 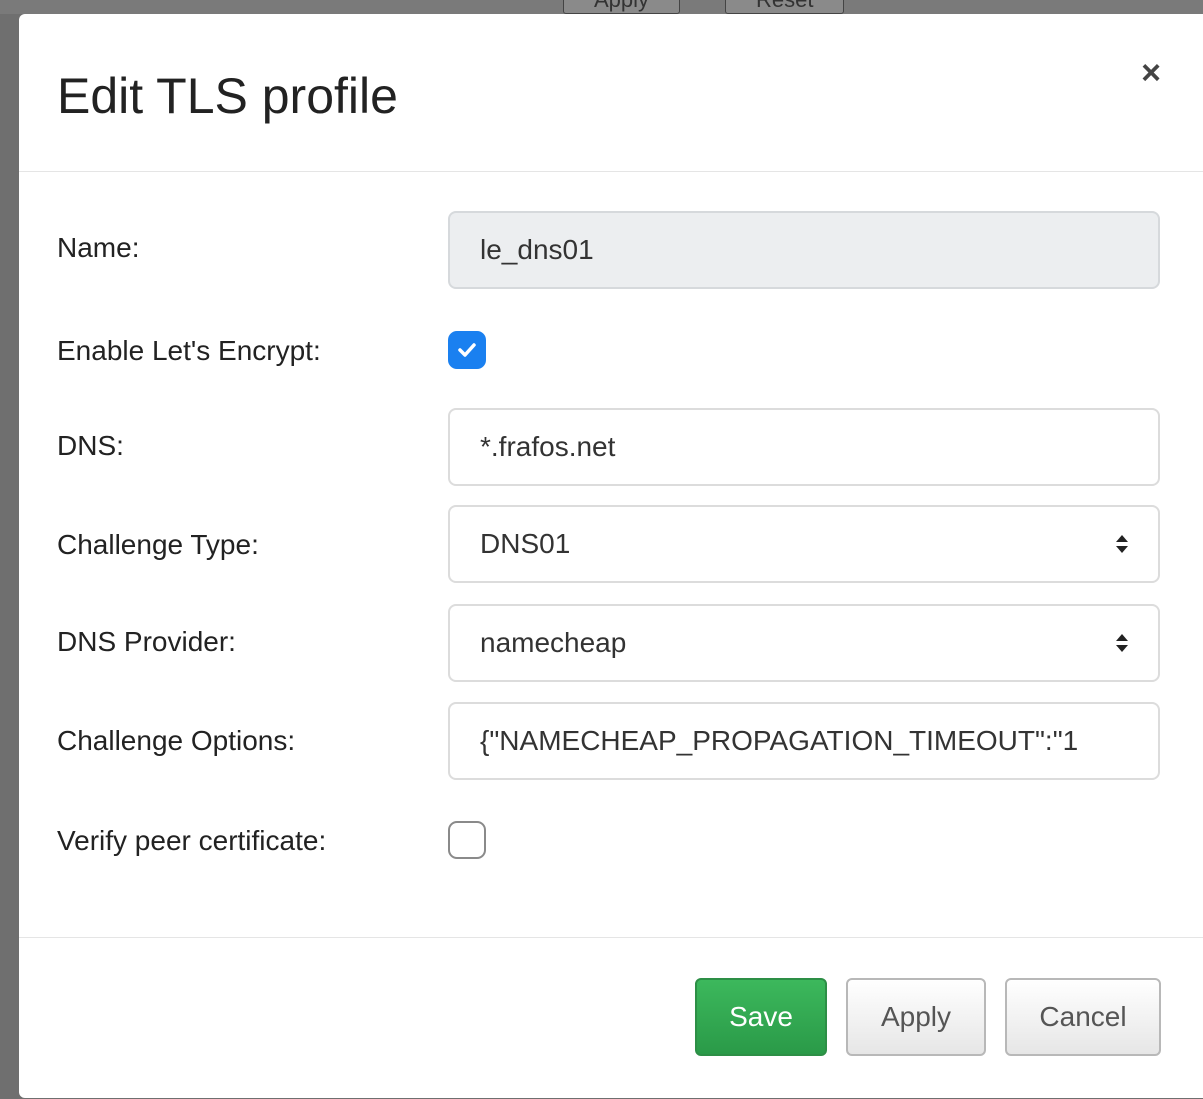 I want to click on verify-peer-certificate-checkbox, so click(x=467, y=840).